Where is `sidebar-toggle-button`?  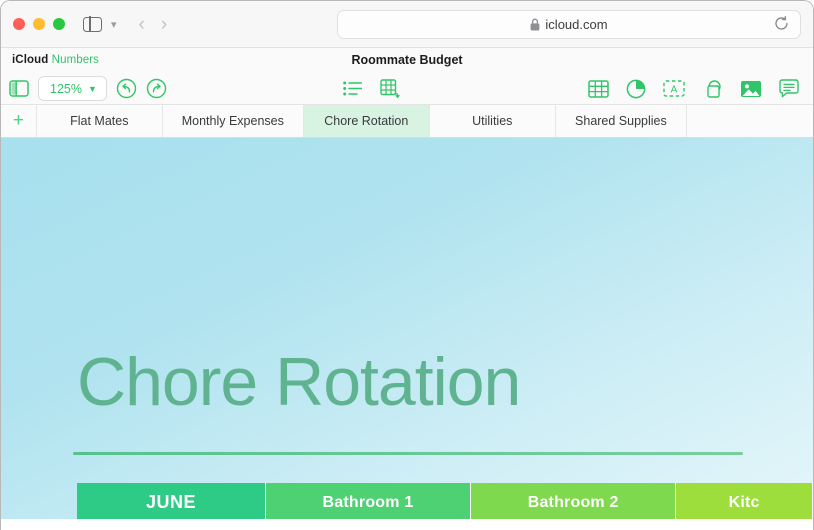
sidebar-toggle-button is located at coordinates (92, 24).